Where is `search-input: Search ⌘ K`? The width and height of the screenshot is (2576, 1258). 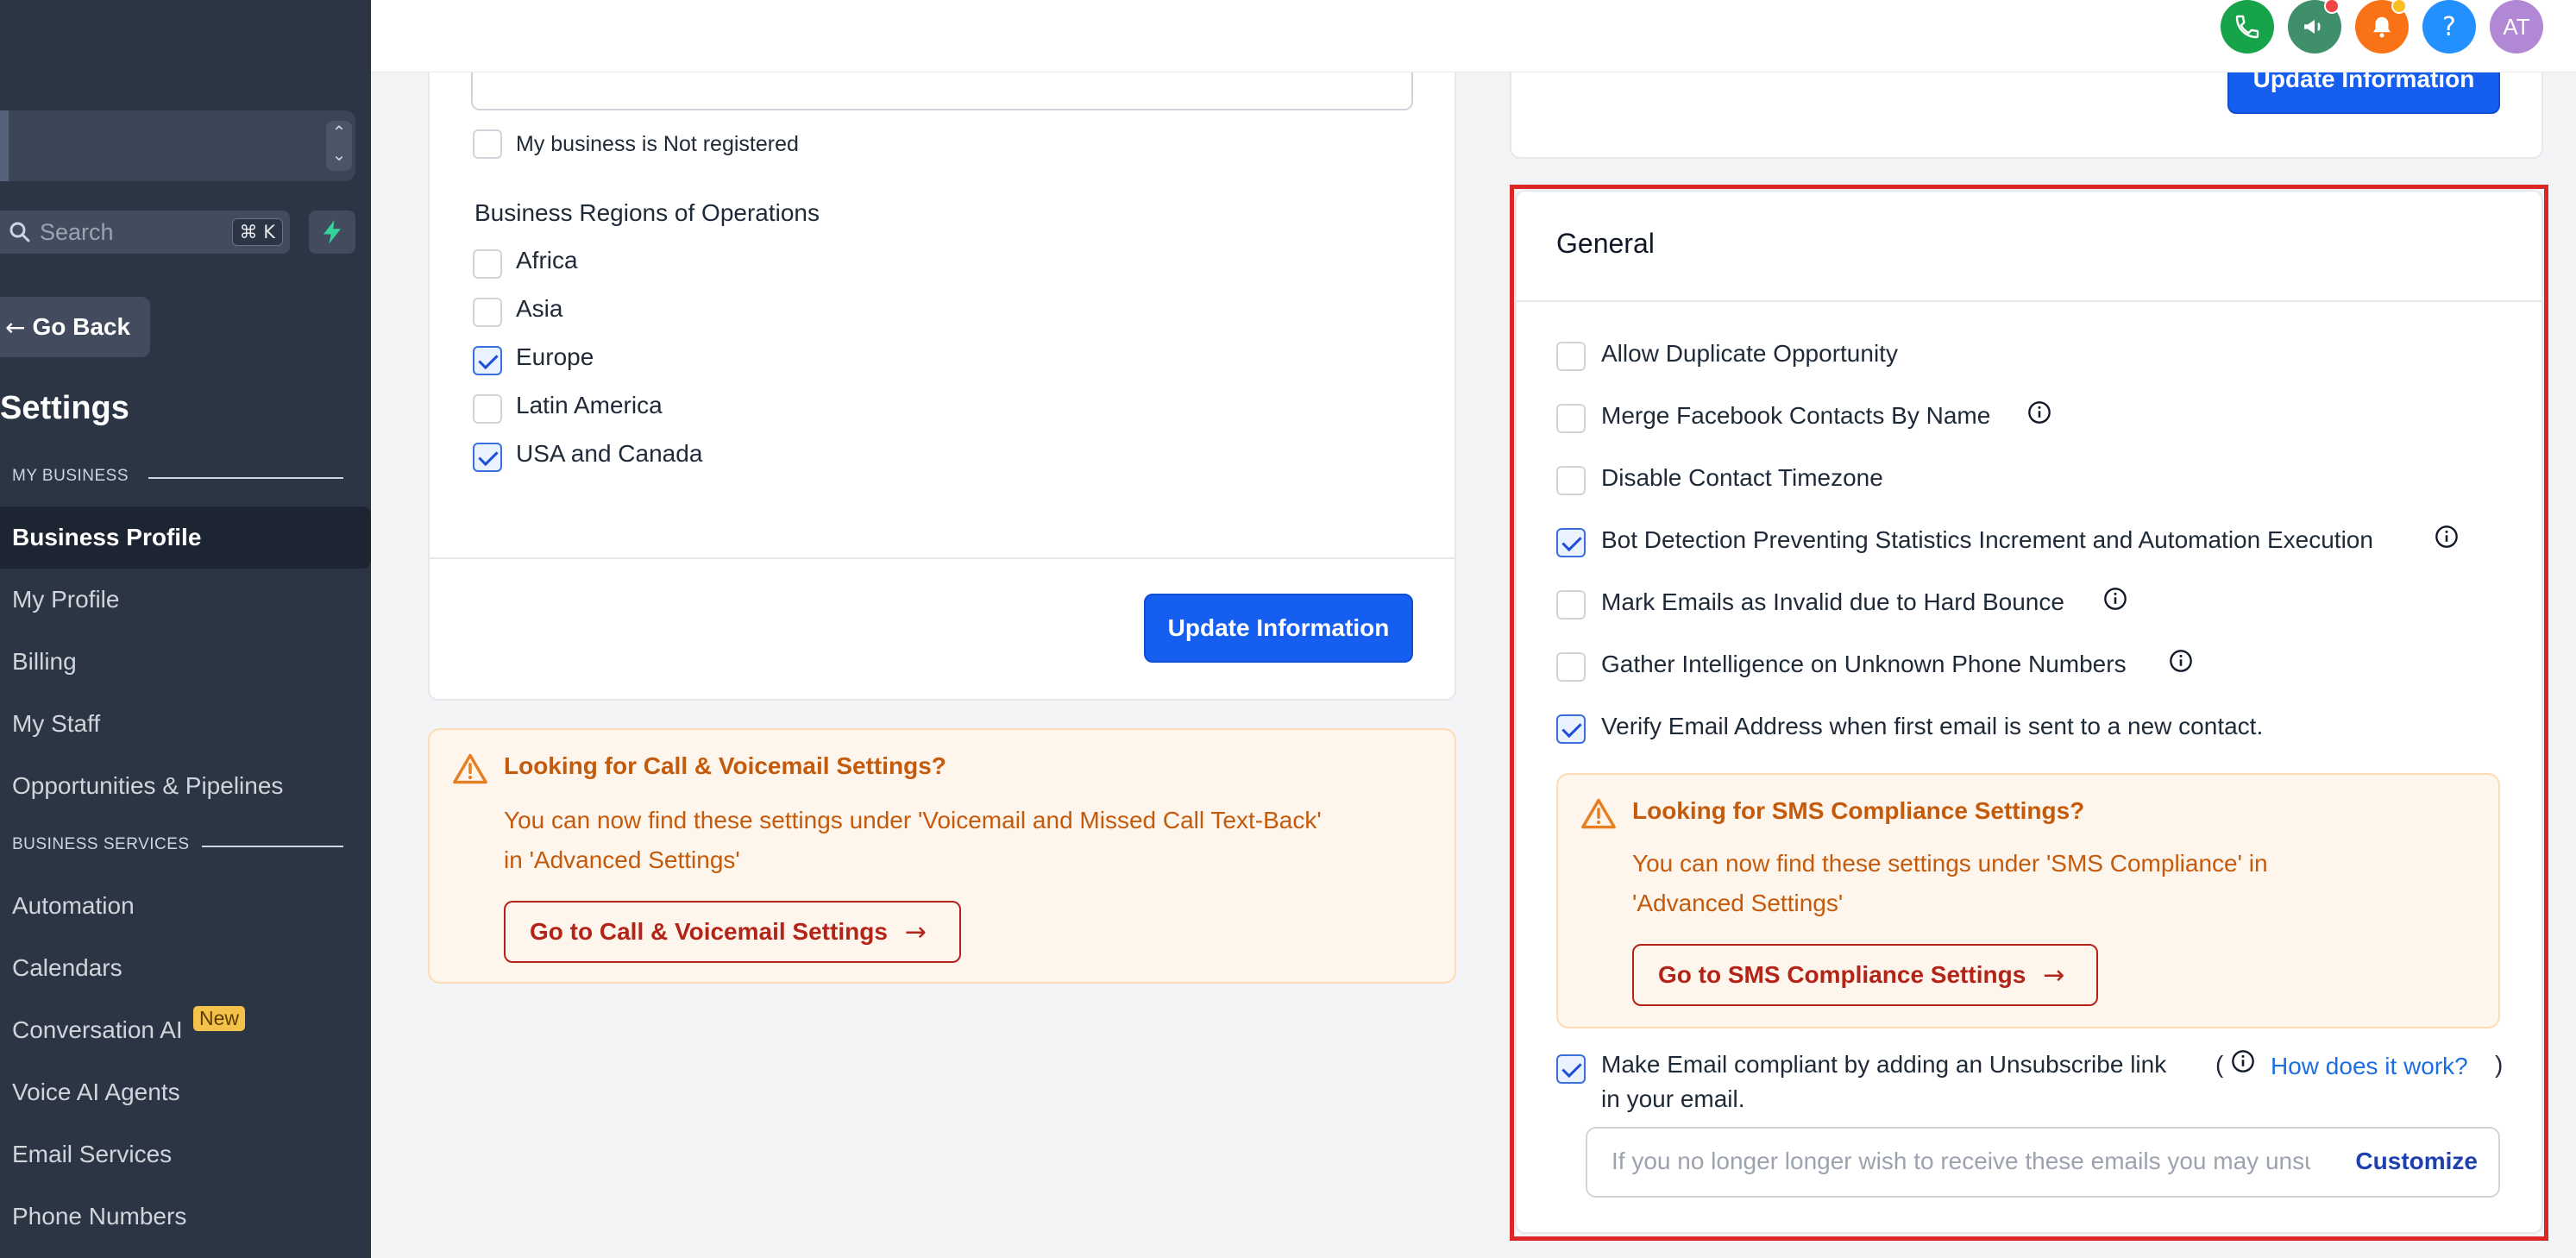 search-input: Search ⌘ K is located at coordinates (145, 232).